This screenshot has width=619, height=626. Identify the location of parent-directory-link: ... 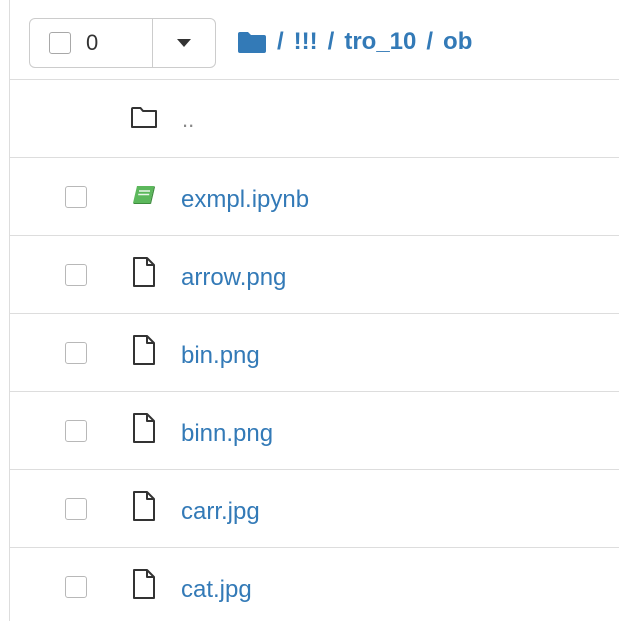
(188, 120).